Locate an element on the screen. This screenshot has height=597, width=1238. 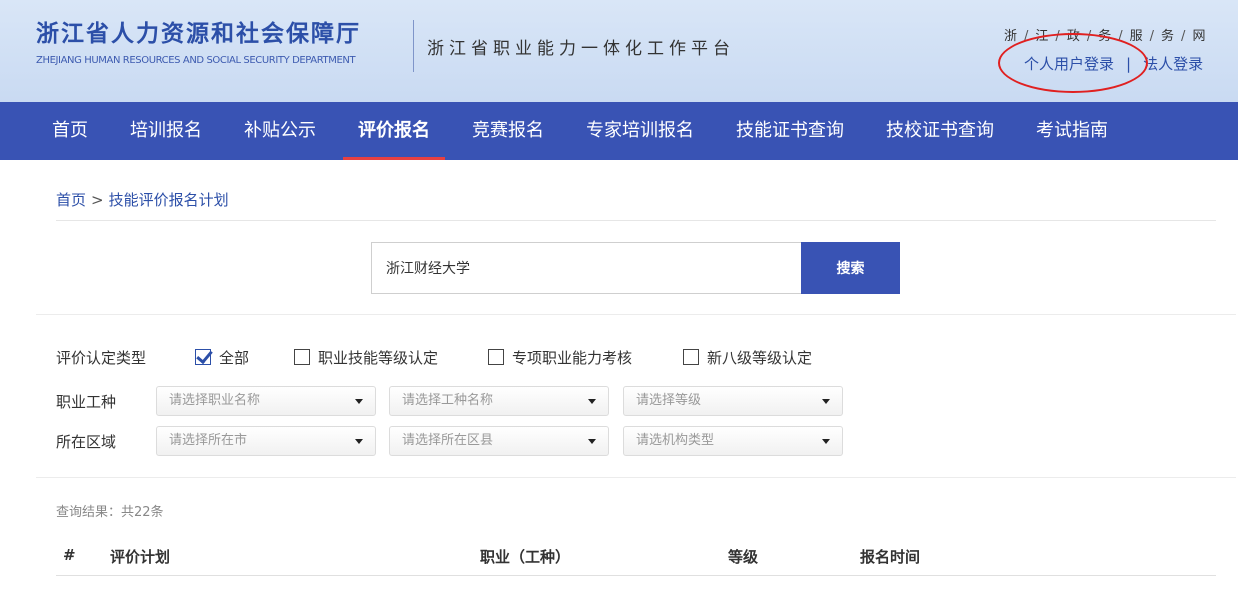
search-button: 搜索 is located at coordinates (850, 268).